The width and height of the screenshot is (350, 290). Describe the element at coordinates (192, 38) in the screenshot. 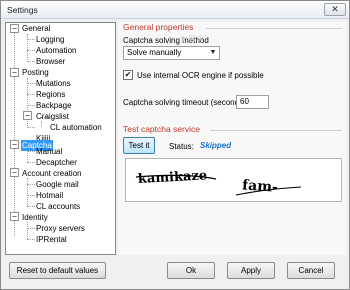

I see `ghost-watermark: ✦ ꕤ ⊕` at that location.